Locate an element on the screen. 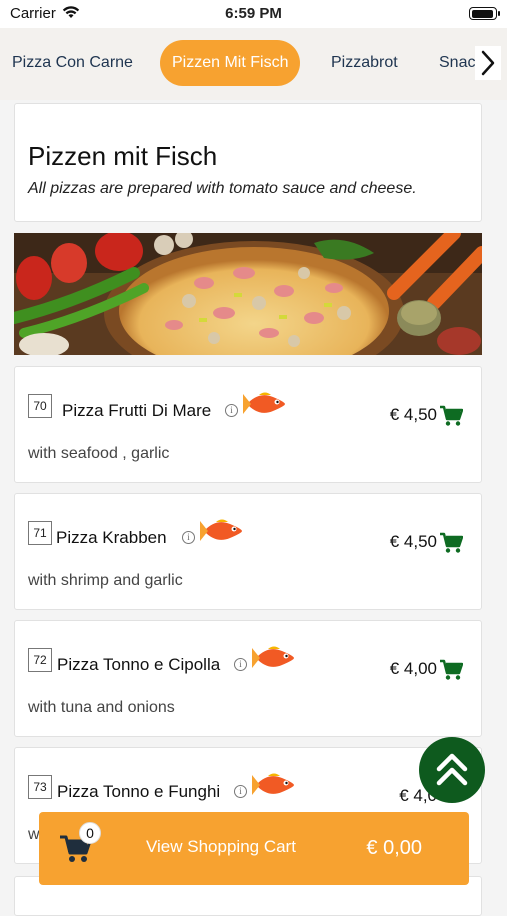 This screenshot has width=507, height=916. tab-next-button is located at coordinates (488, 63).